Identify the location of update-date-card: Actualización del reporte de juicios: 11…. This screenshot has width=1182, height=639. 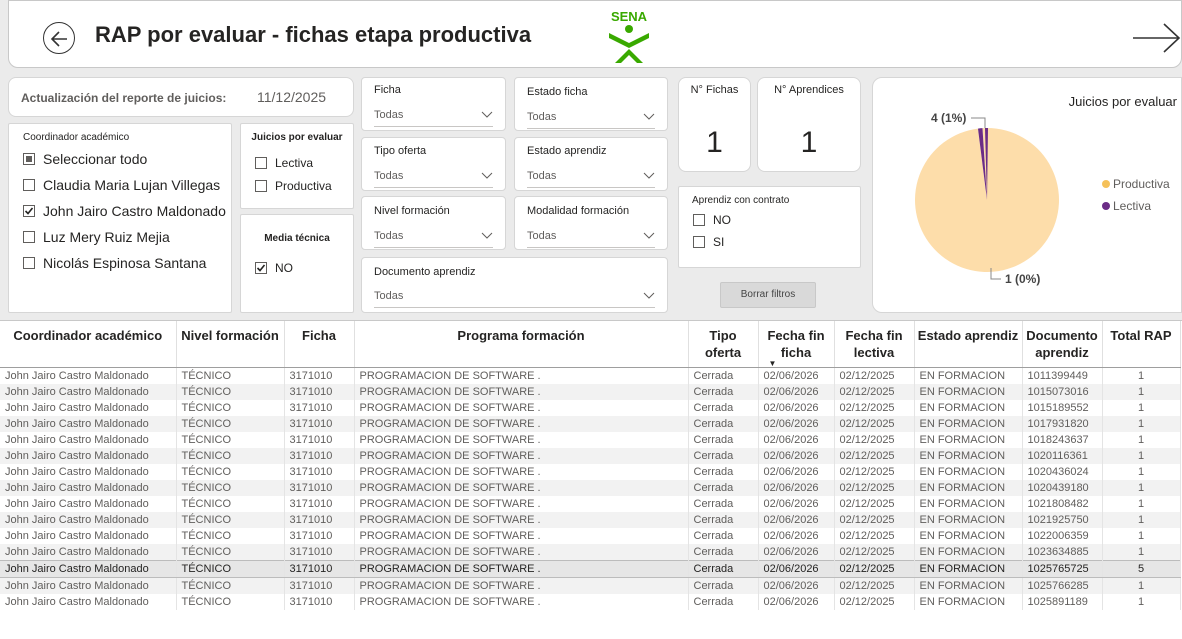
(181, 97).